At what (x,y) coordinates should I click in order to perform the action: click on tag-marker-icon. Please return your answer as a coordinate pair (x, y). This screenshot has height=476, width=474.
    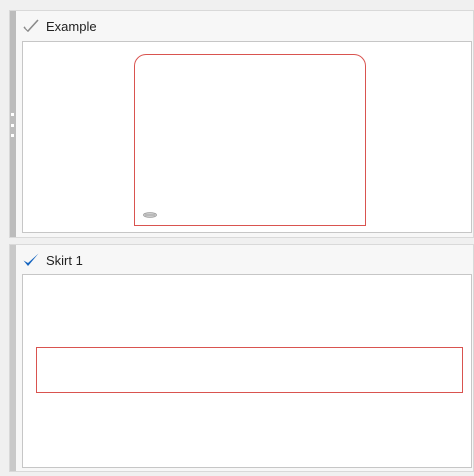
    Looking at the image, I should click on (150, 211).